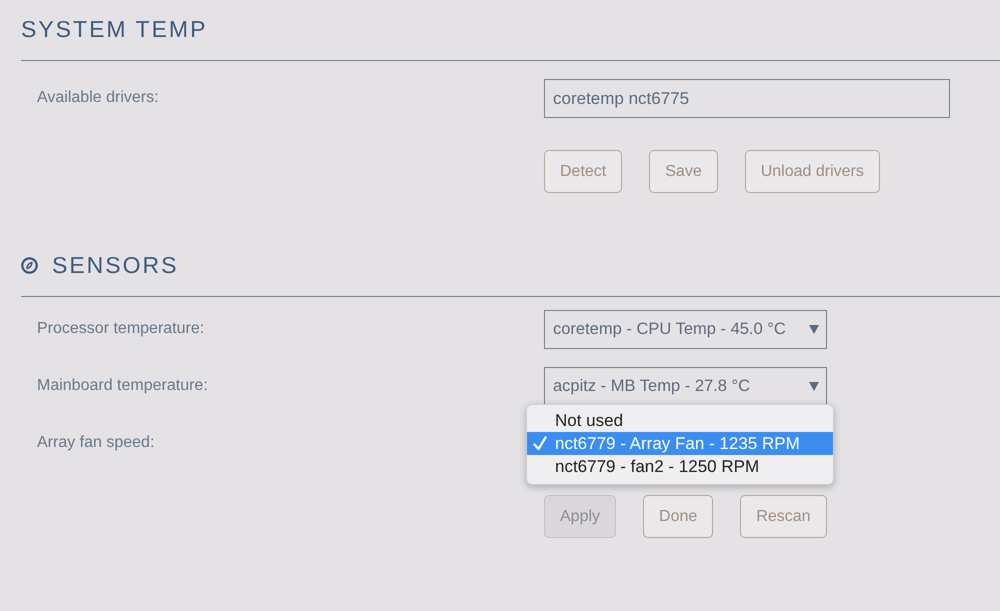 This screenshot has height=611, width=1000. I want to click on menu-item: Not used, so click(680, 420).